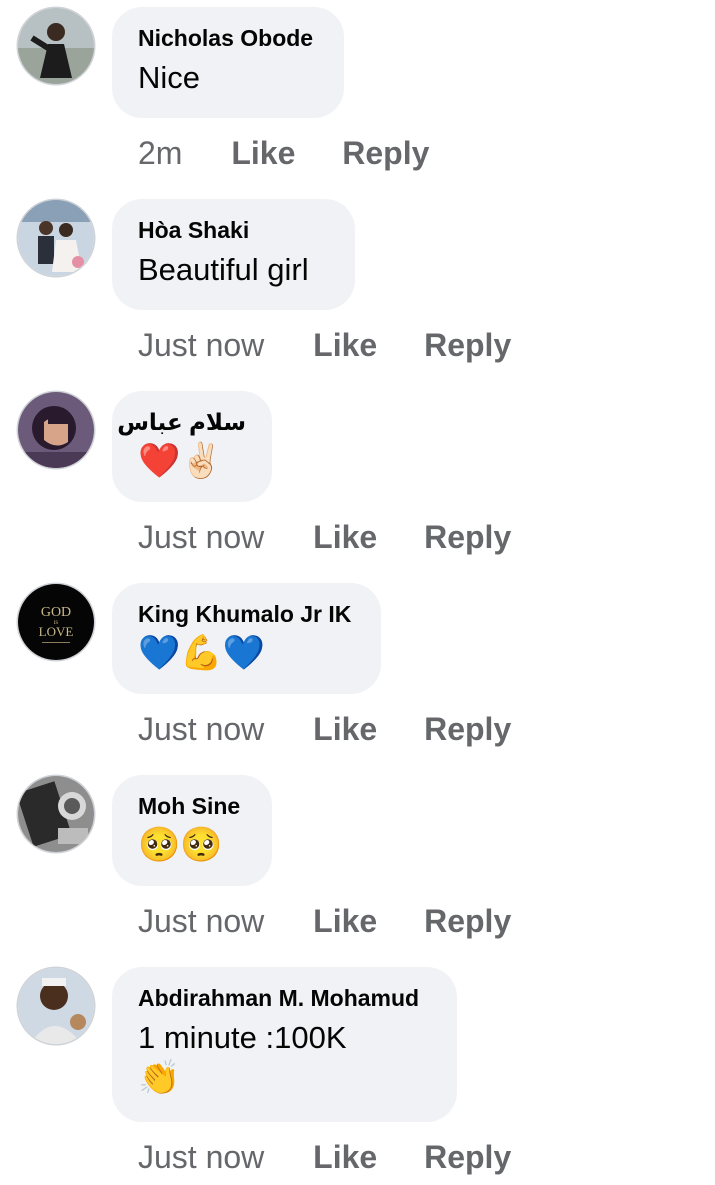 The image size is (715, 1185). What do you see at coordinates (56, 612) in the screenshot?
I see `avatar-caption: GOD` at bounding box center [56, 612].